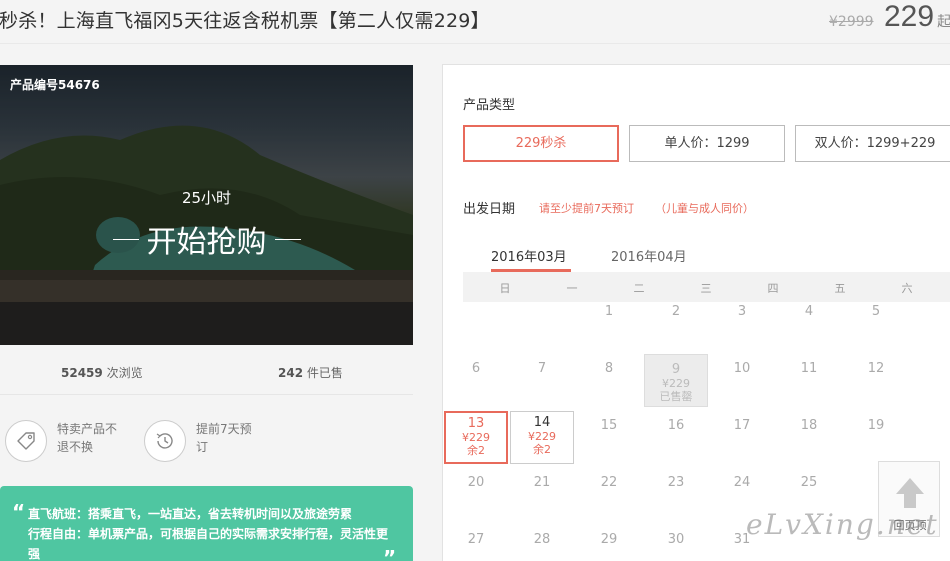 The width and height of the screenshot is (950, 561). Describe the element at coordinates (609, 482) in the screenshot. I see `day-number: 22` at that location.